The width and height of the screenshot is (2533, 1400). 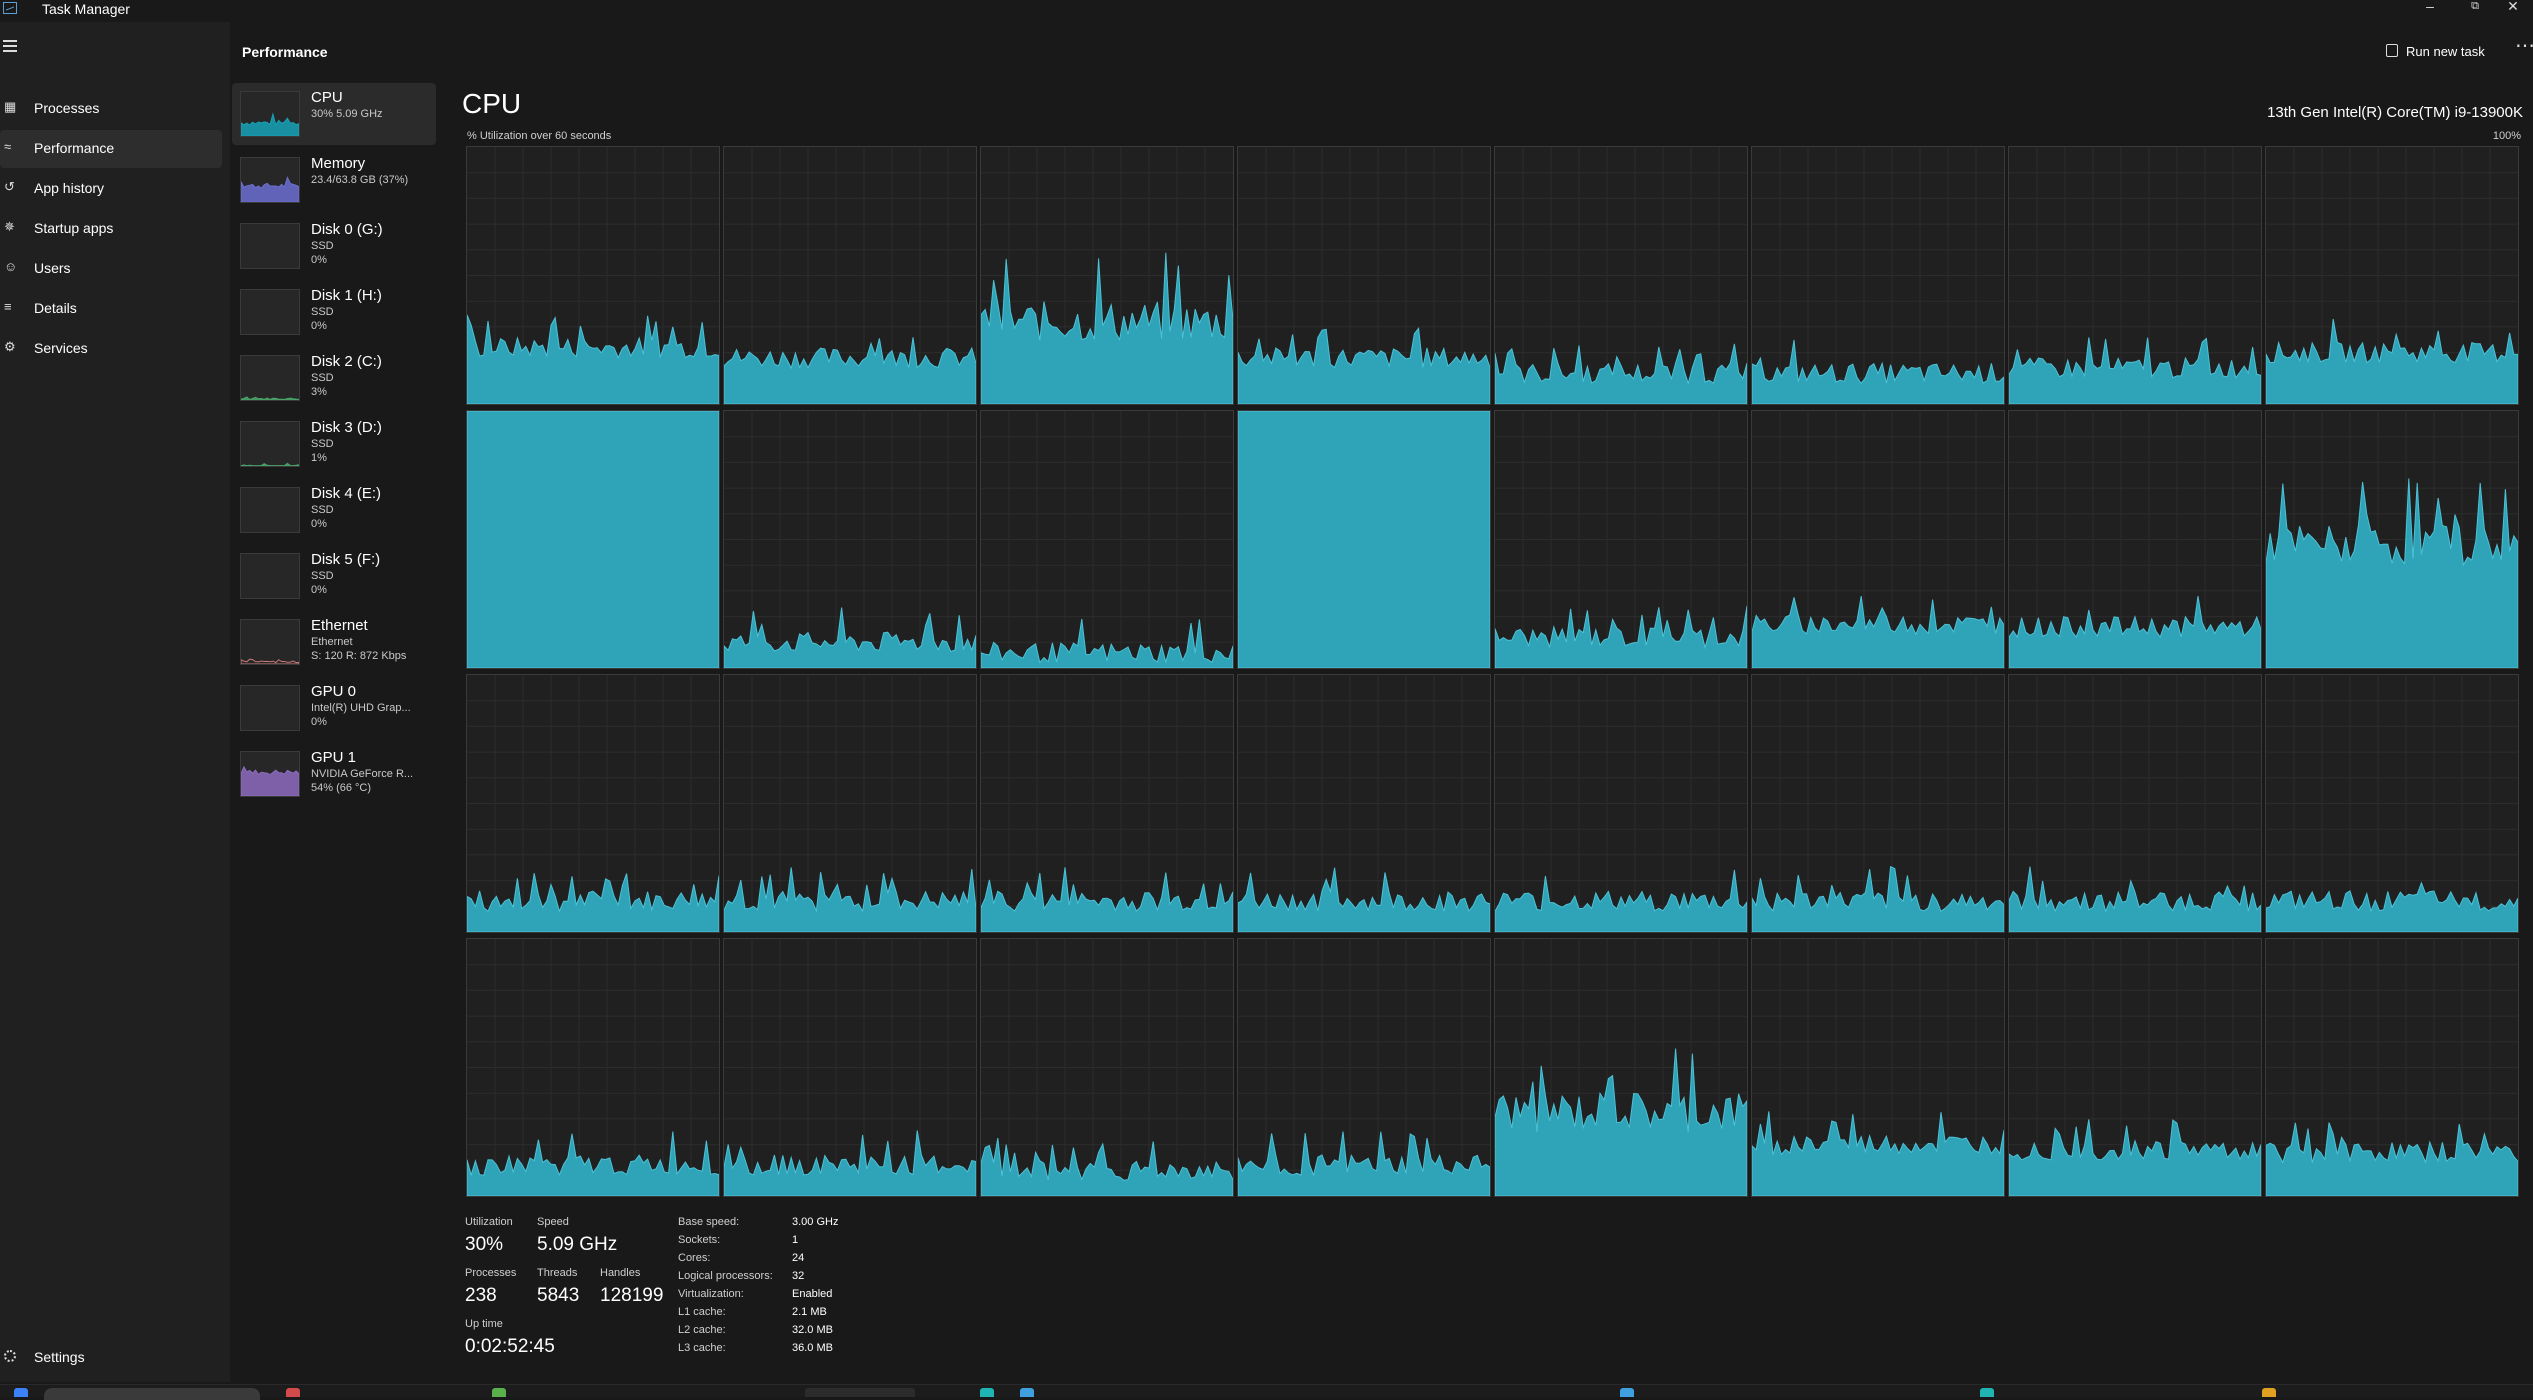 I want to click on processes-value: 238, so click(x=481, y=1295).